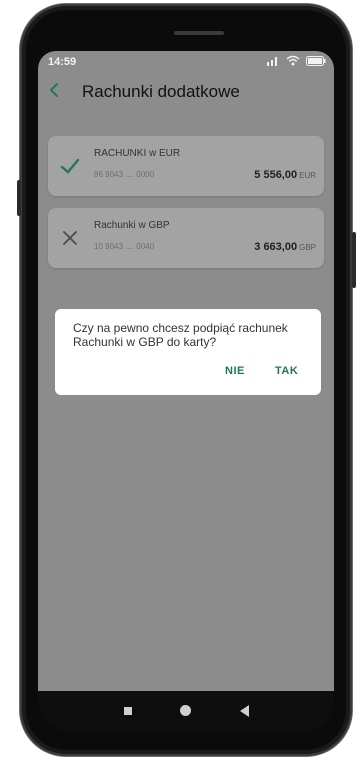  I want to click on volume-button, so click(19, 198).